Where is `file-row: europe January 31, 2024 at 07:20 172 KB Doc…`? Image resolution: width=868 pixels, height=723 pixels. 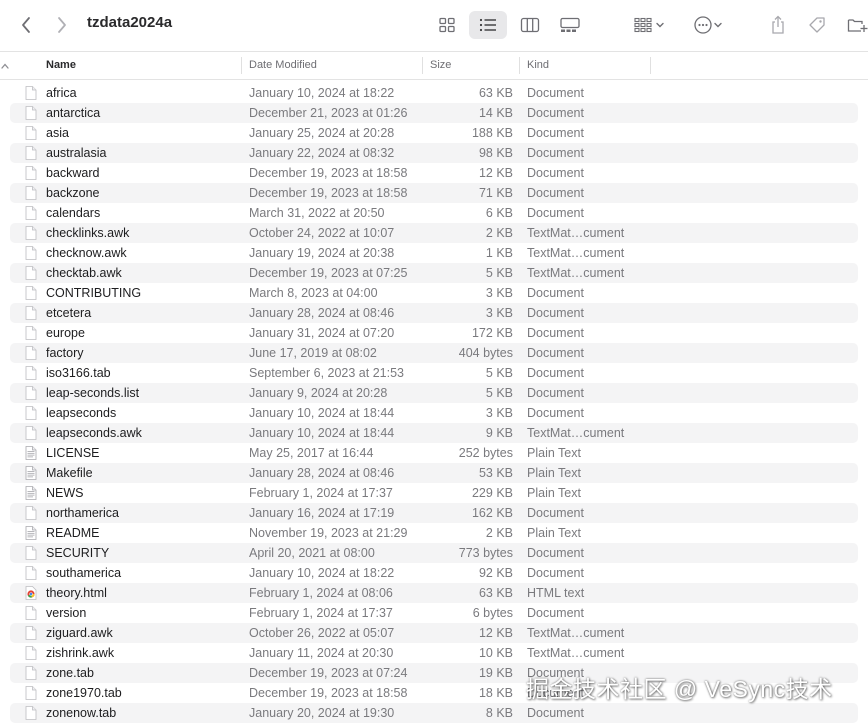 file-row: europe January 31, 2024 at 07:20 172 KB Doc… is located at coordinates (434, 333).